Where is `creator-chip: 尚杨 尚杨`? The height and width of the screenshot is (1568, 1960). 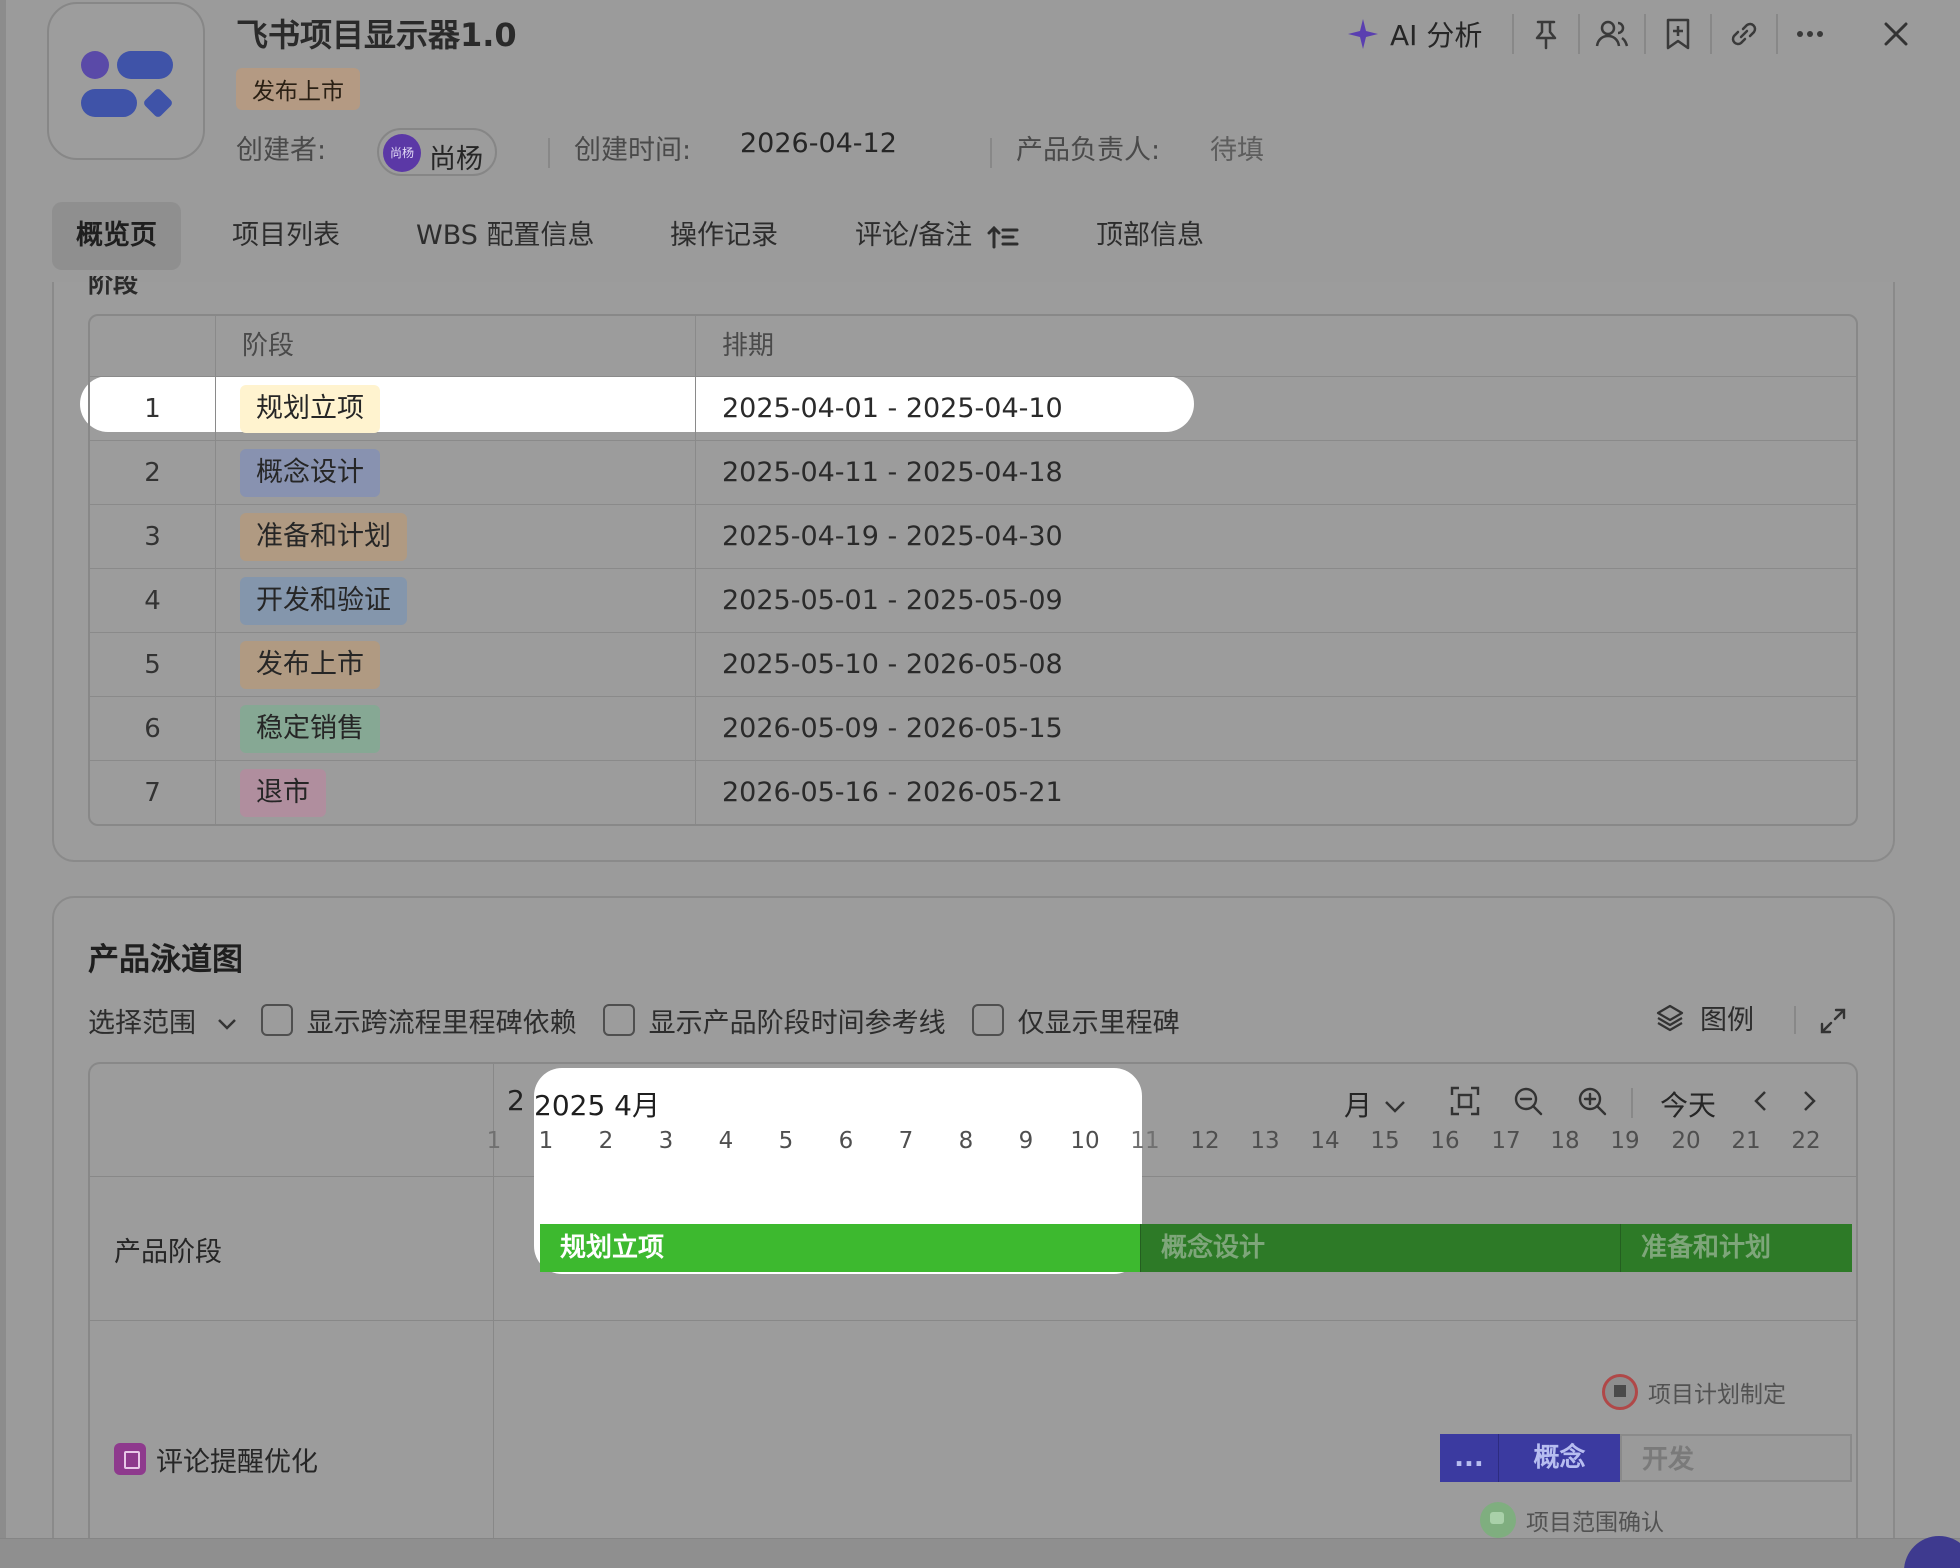
creator-chip: 尚杨 尚杨 is located at coordinates (437, 152).